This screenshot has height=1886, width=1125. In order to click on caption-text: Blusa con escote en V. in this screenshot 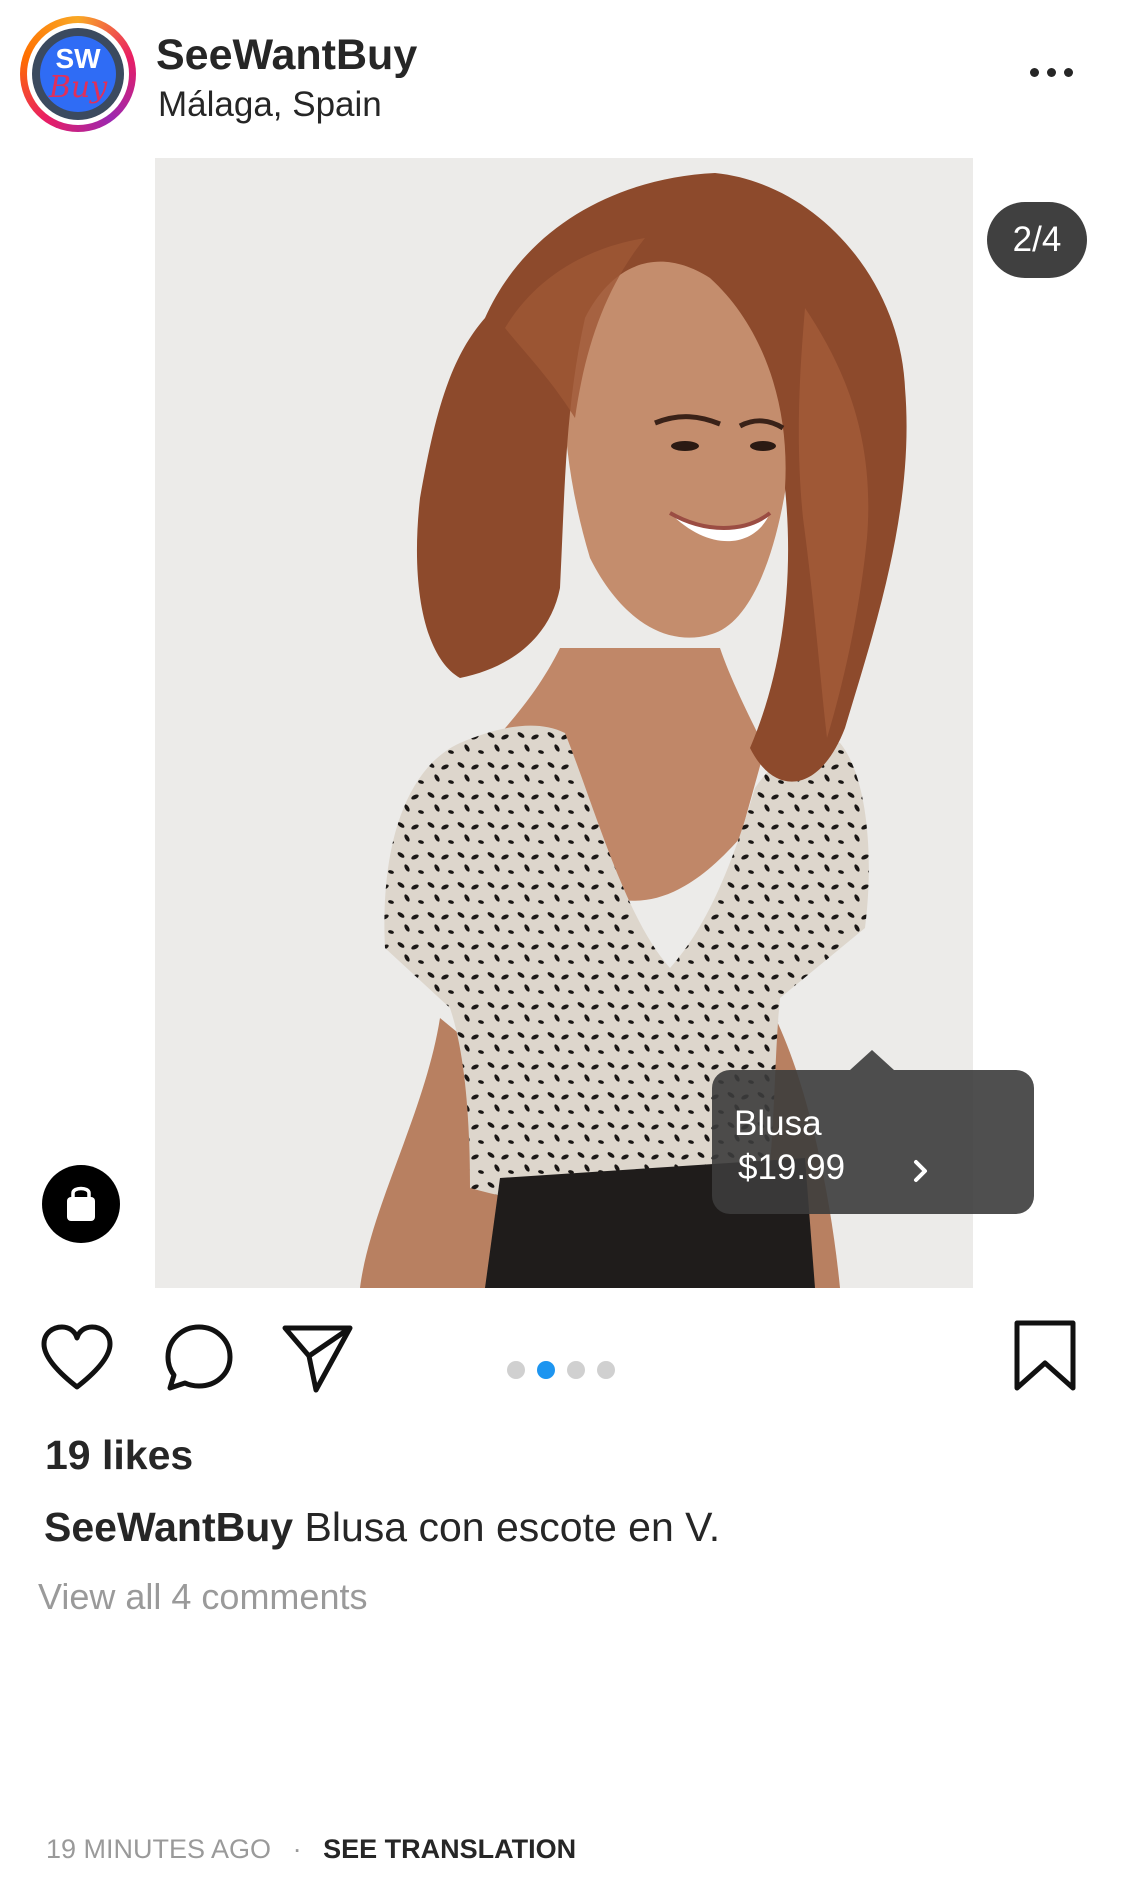, I will do `click(512, 1527)`.